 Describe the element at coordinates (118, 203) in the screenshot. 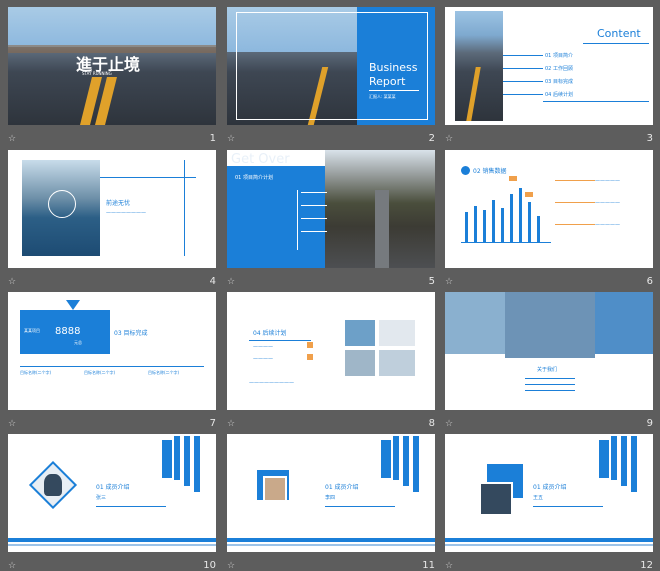

I see `slide-4-label: 前途无忧` at that location.